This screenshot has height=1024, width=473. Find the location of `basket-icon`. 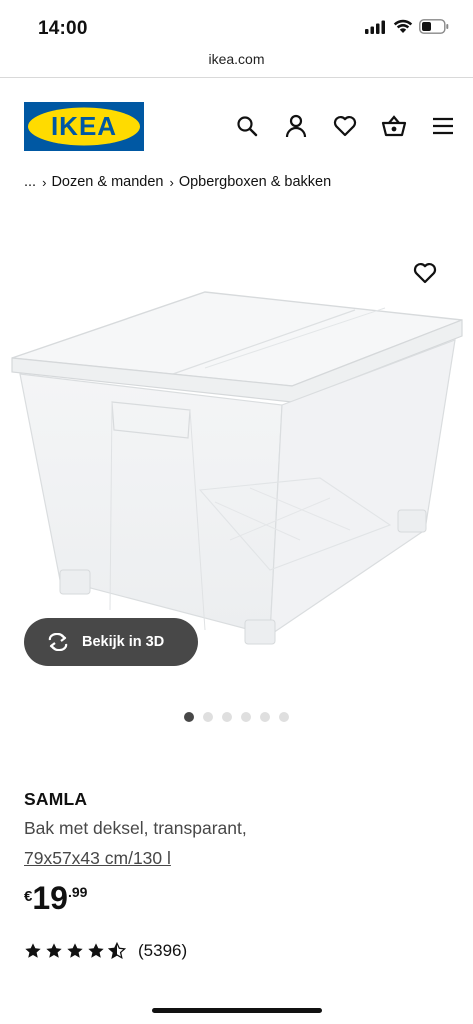

basket-icon is located at coordinates (394, 126).